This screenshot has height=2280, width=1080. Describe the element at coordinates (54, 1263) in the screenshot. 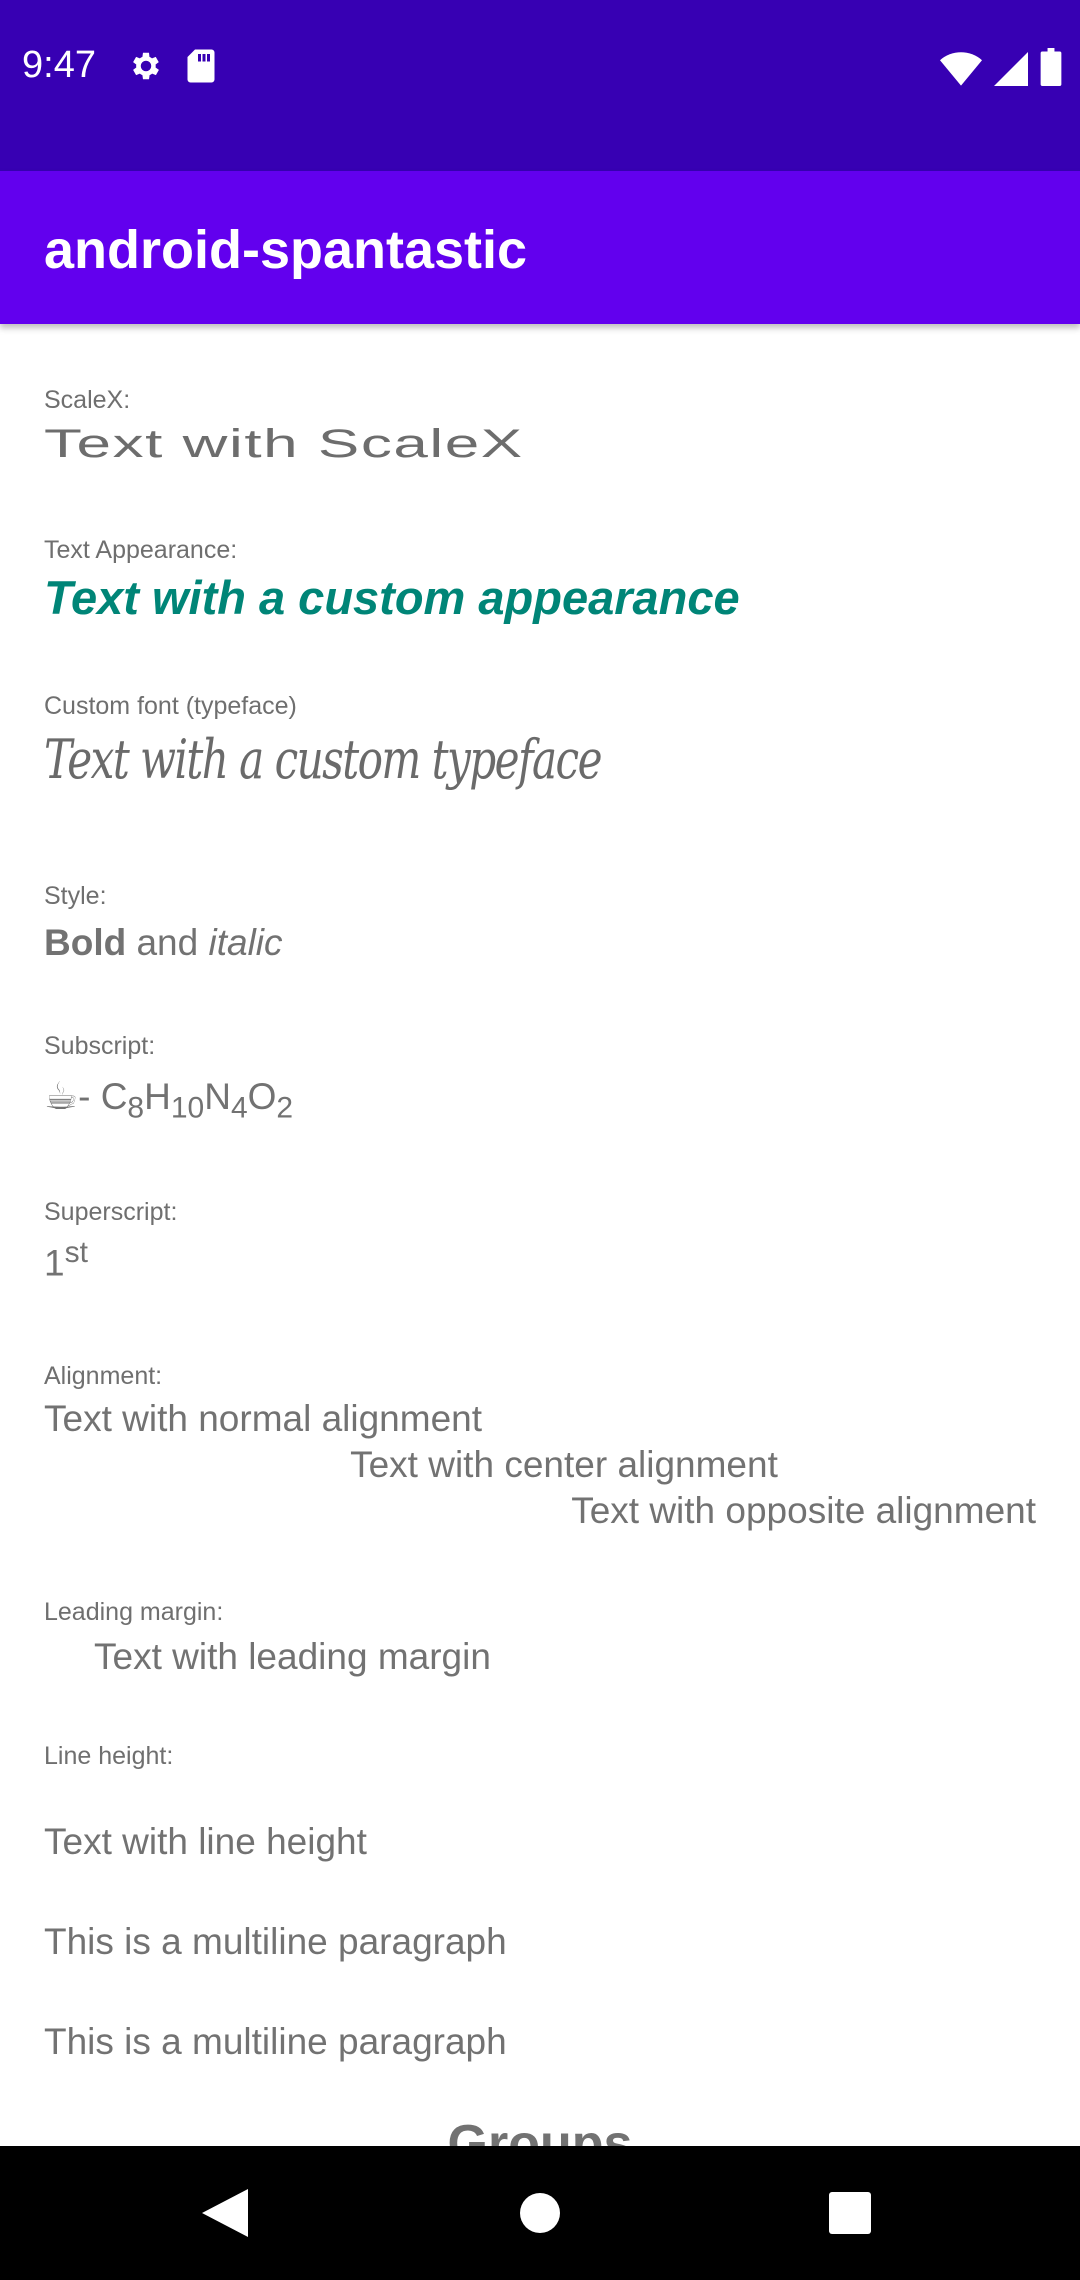

I see `superscript-base: 1` at that location.